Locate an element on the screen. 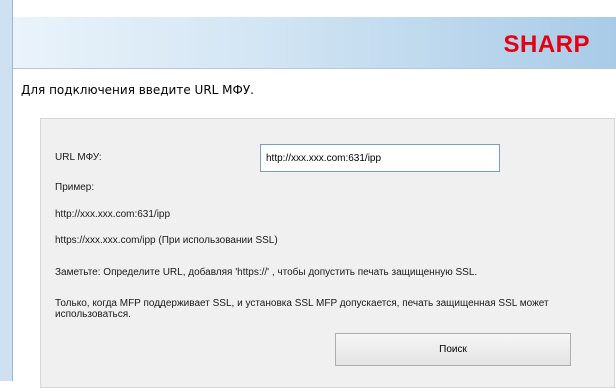 This screenshot has width=616, height=388. search-button: Поиск is located at coordinates (453, 349).